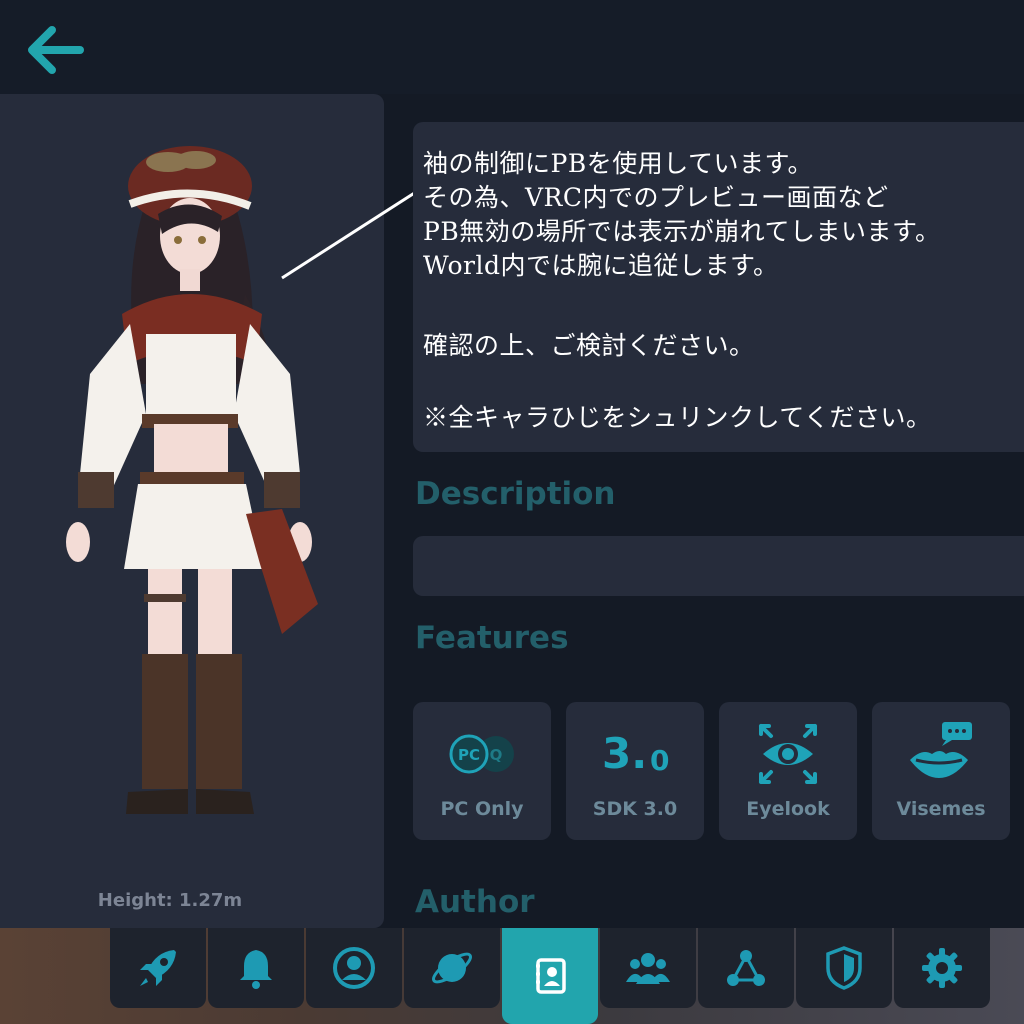 The width and height of the screenshot is (1024, 1024). I want to click on sdk-version-icon: 3. 0, so click(635, 753).